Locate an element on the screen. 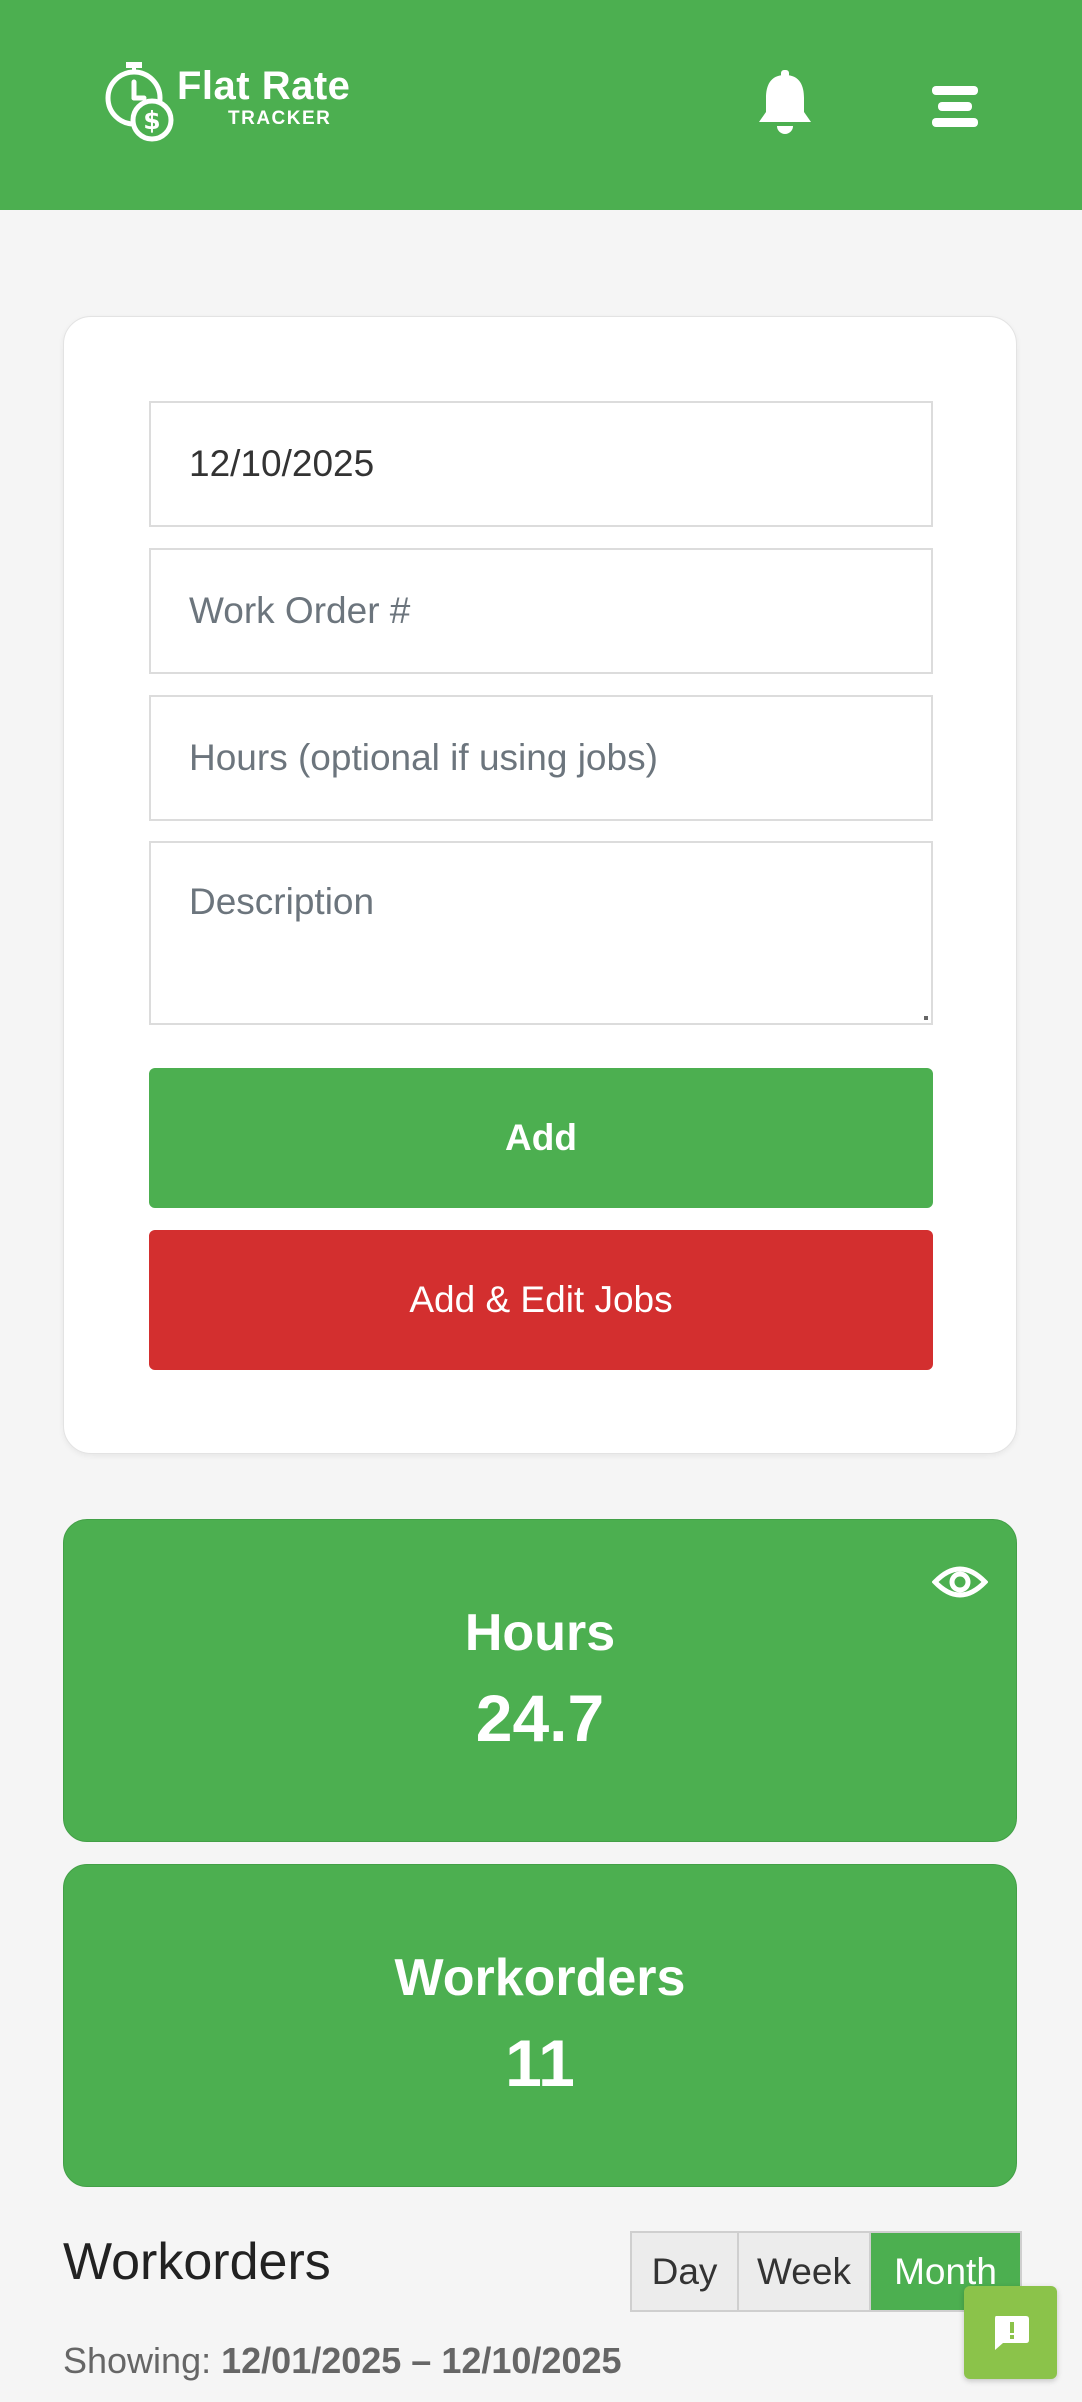  hours-stat-card: Hours 24.7 is located at coordinates (540, 1680).